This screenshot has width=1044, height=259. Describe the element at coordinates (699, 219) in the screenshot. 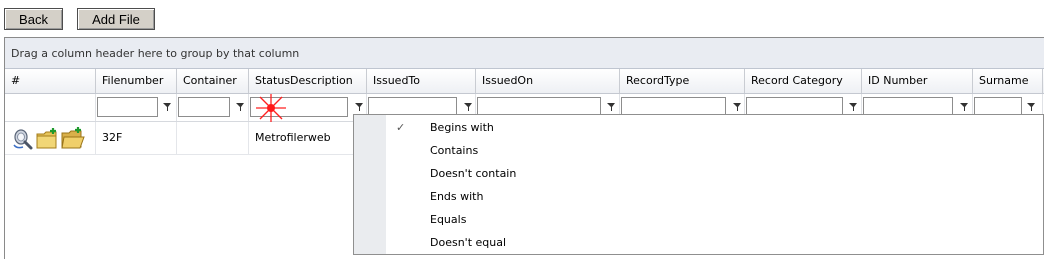

I see `menu-item-equals: Equals` at that location.